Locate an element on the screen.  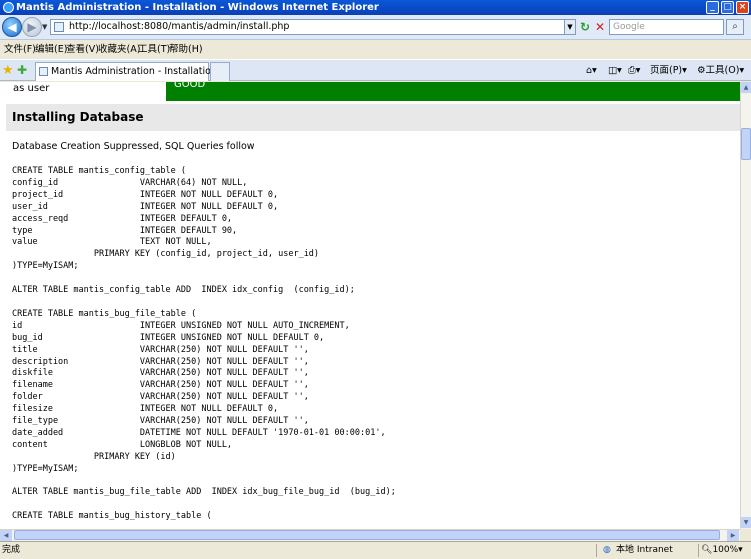
security-zone: 本地 Intranet is located at coordinates (644, 550).